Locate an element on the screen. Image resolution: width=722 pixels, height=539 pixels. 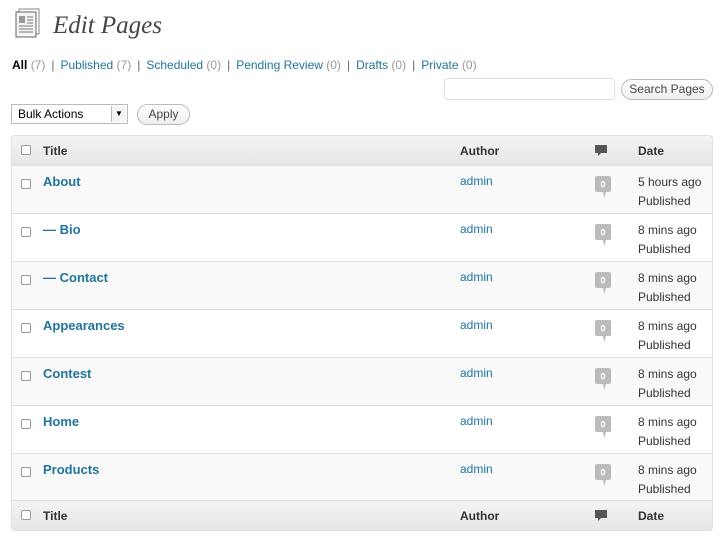
dropdown-arrow-icon: ▼ is located at coordinates (118, 114).